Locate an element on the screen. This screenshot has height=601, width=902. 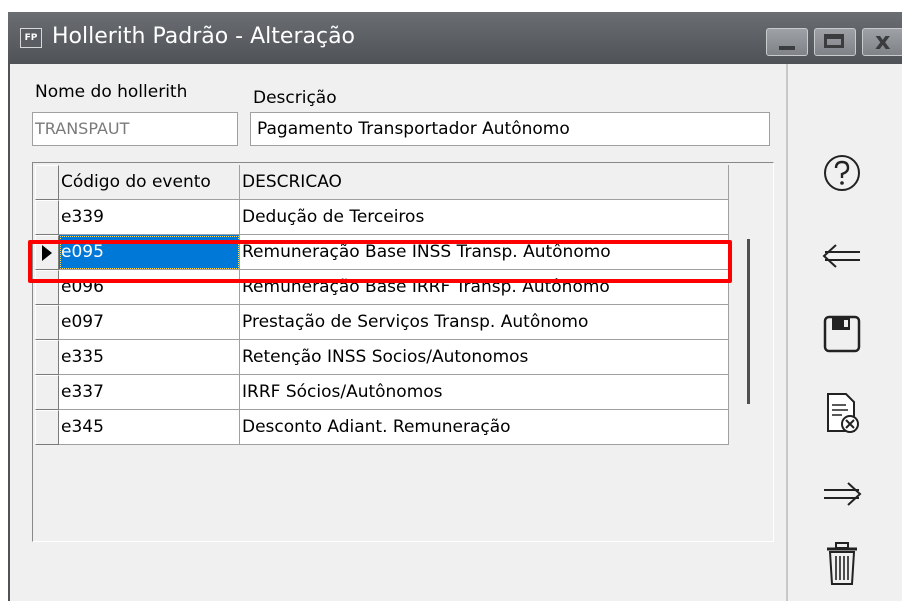
nome-label: Nome do hollerith is located at coordinates (111, 92).